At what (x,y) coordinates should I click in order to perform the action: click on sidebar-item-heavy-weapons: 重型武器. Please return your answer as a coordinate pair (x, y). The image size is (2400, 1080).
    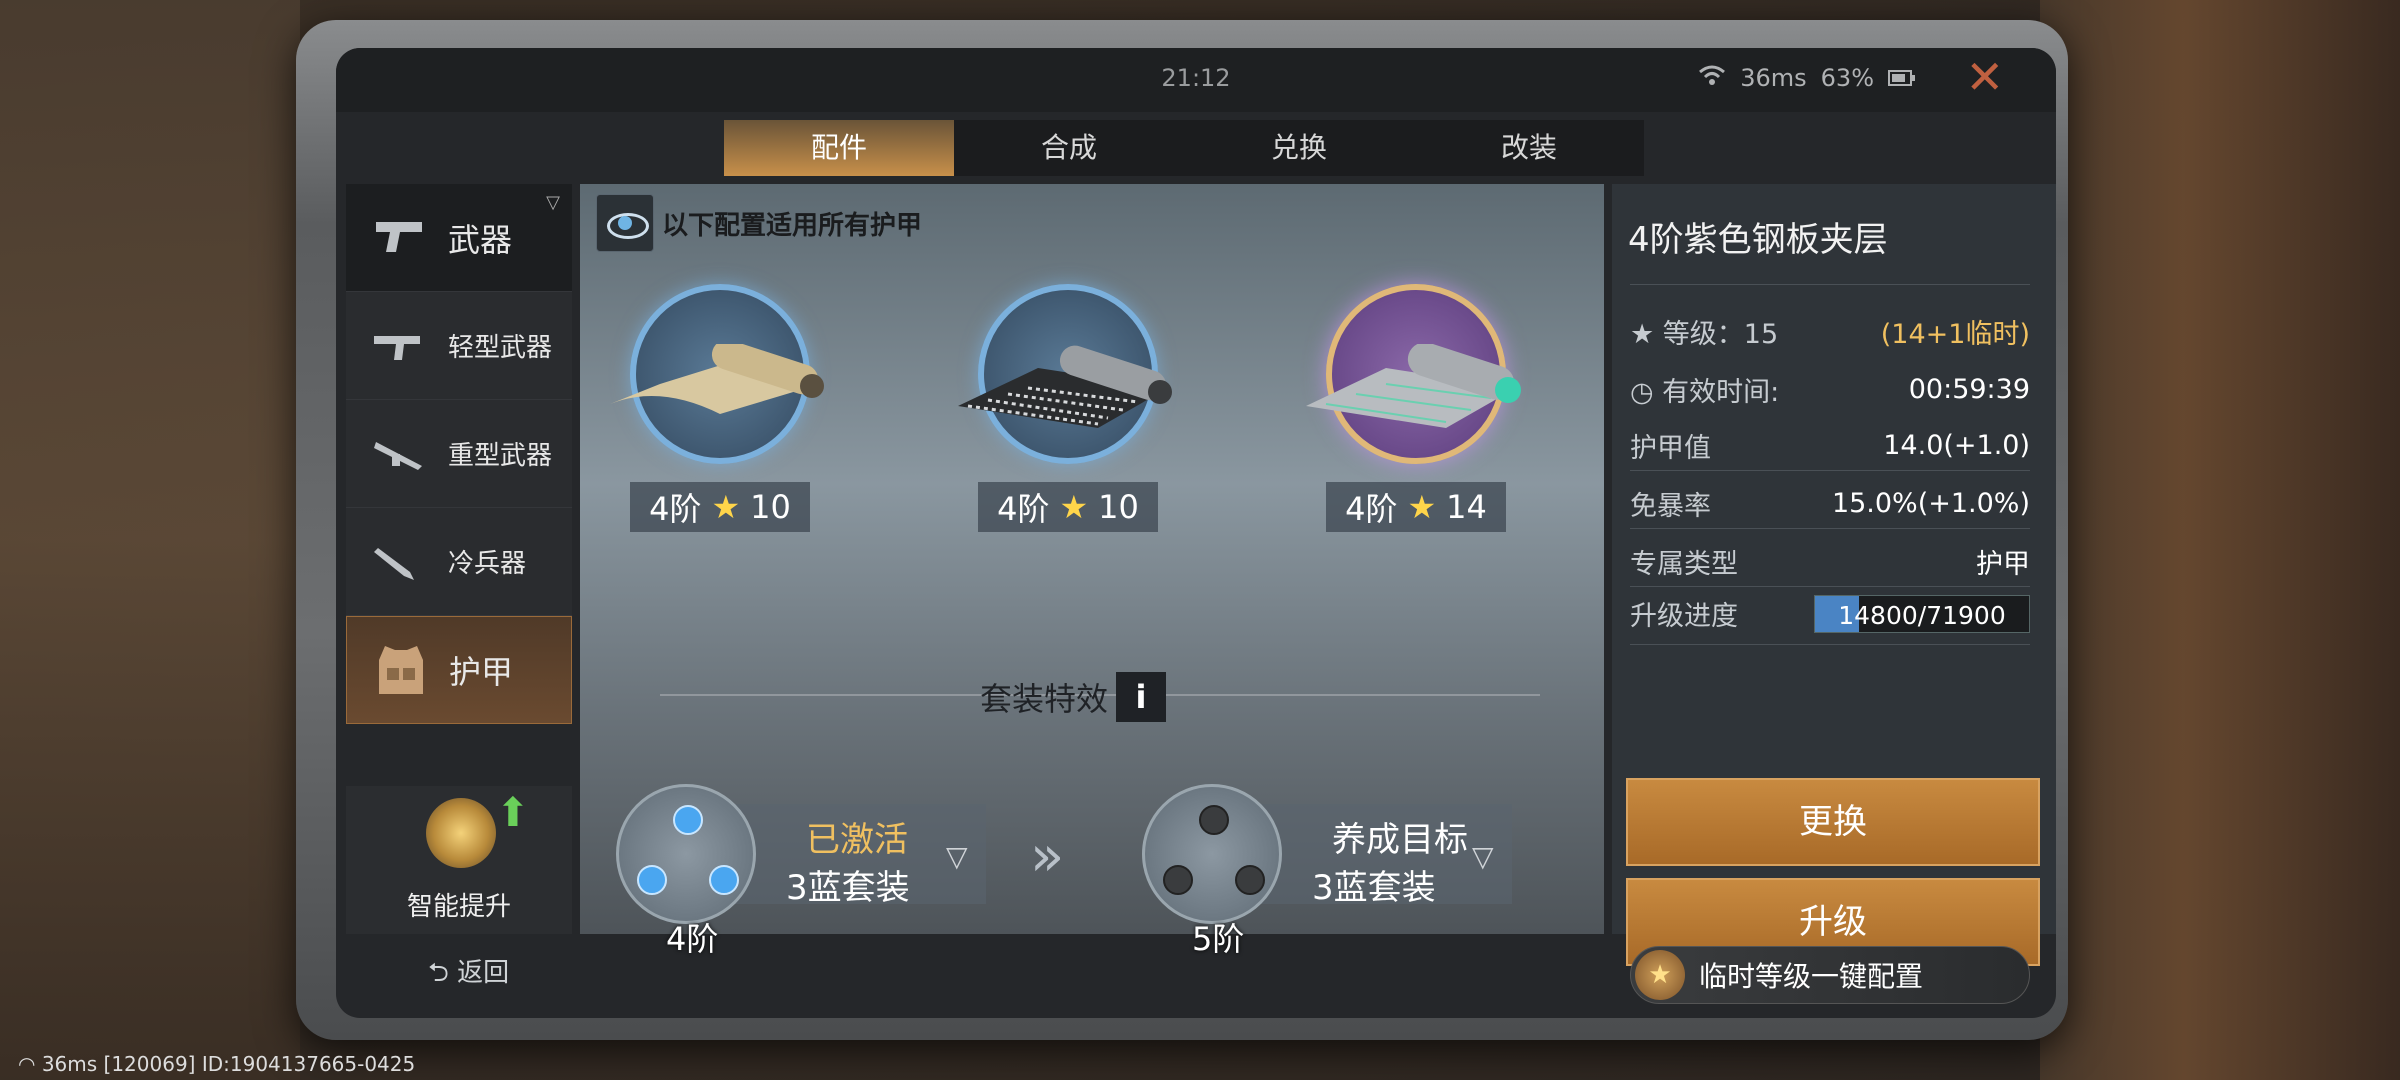
    Looking at the image, I should click on (459, 454).